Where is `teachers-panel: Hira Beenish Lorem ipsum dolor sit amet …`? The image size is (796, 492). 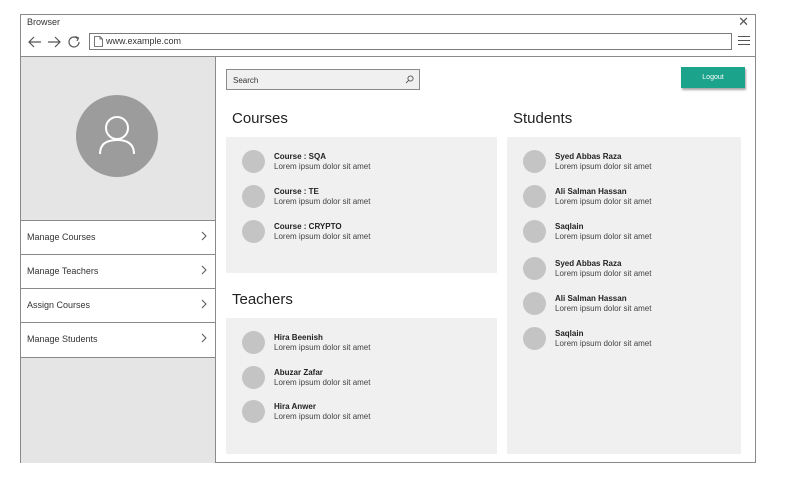
teachers-panel: Hira Beenish Lorem ipsum dolor sit amet … is located at coordinates (361, 386).